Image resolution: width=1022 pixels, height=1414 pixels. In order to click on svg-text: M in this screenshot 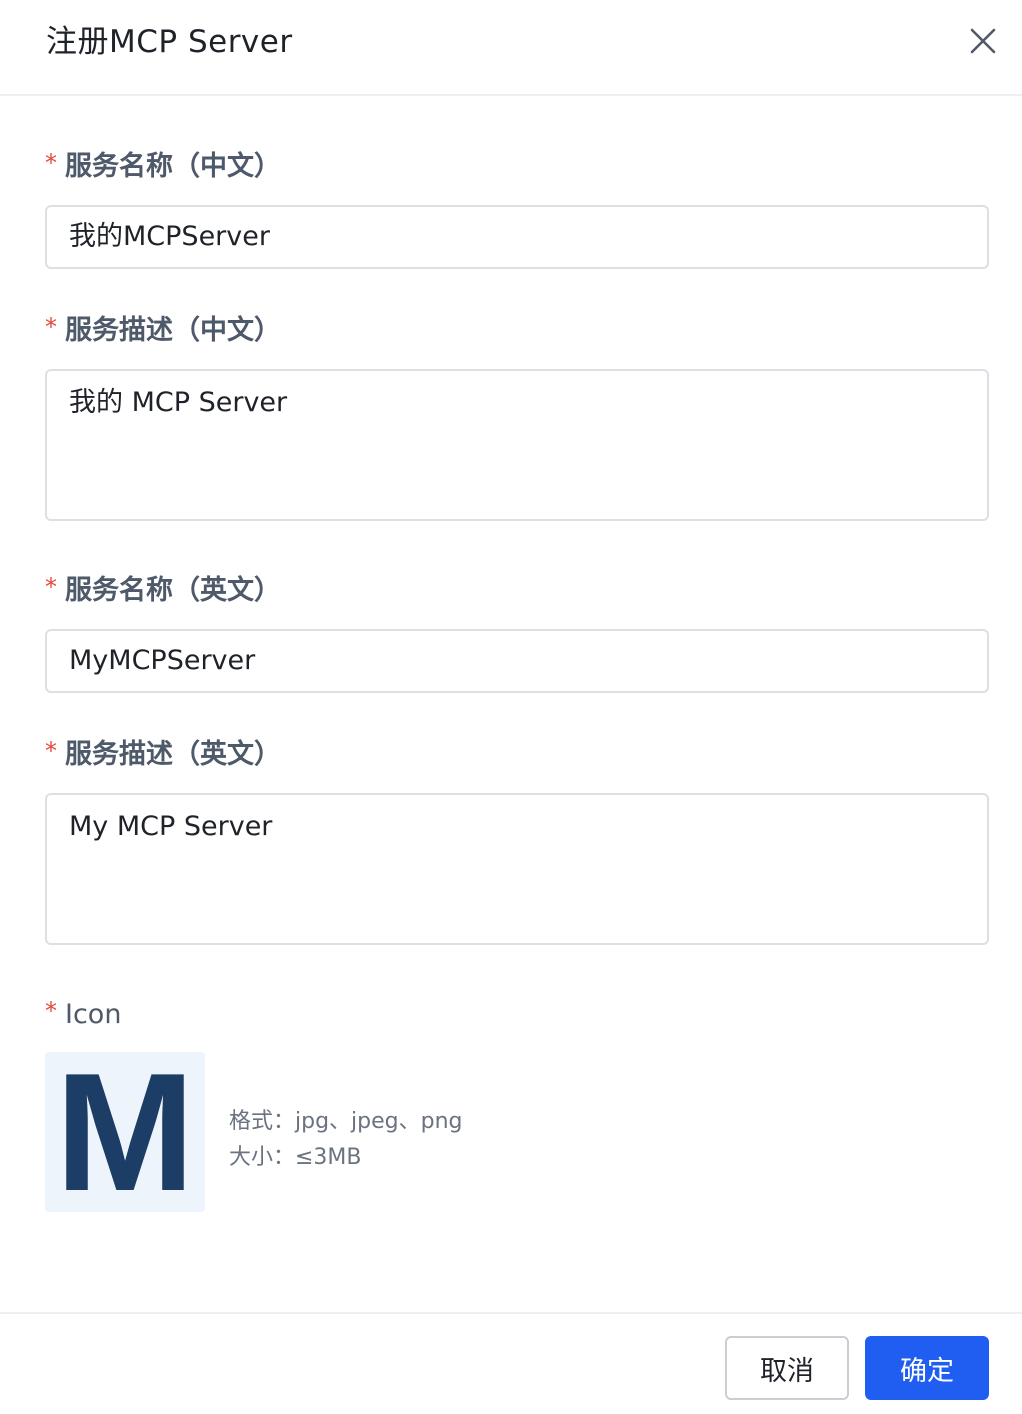, I will do `click(125, 1132)`.